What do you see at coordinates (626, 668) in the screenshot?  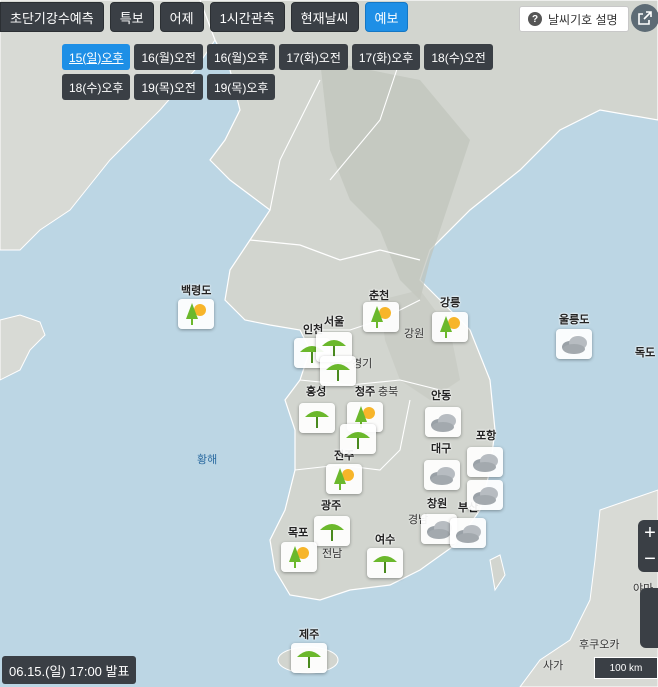 I see `scale-bar: 100 km` at bounding box center [626, 668].